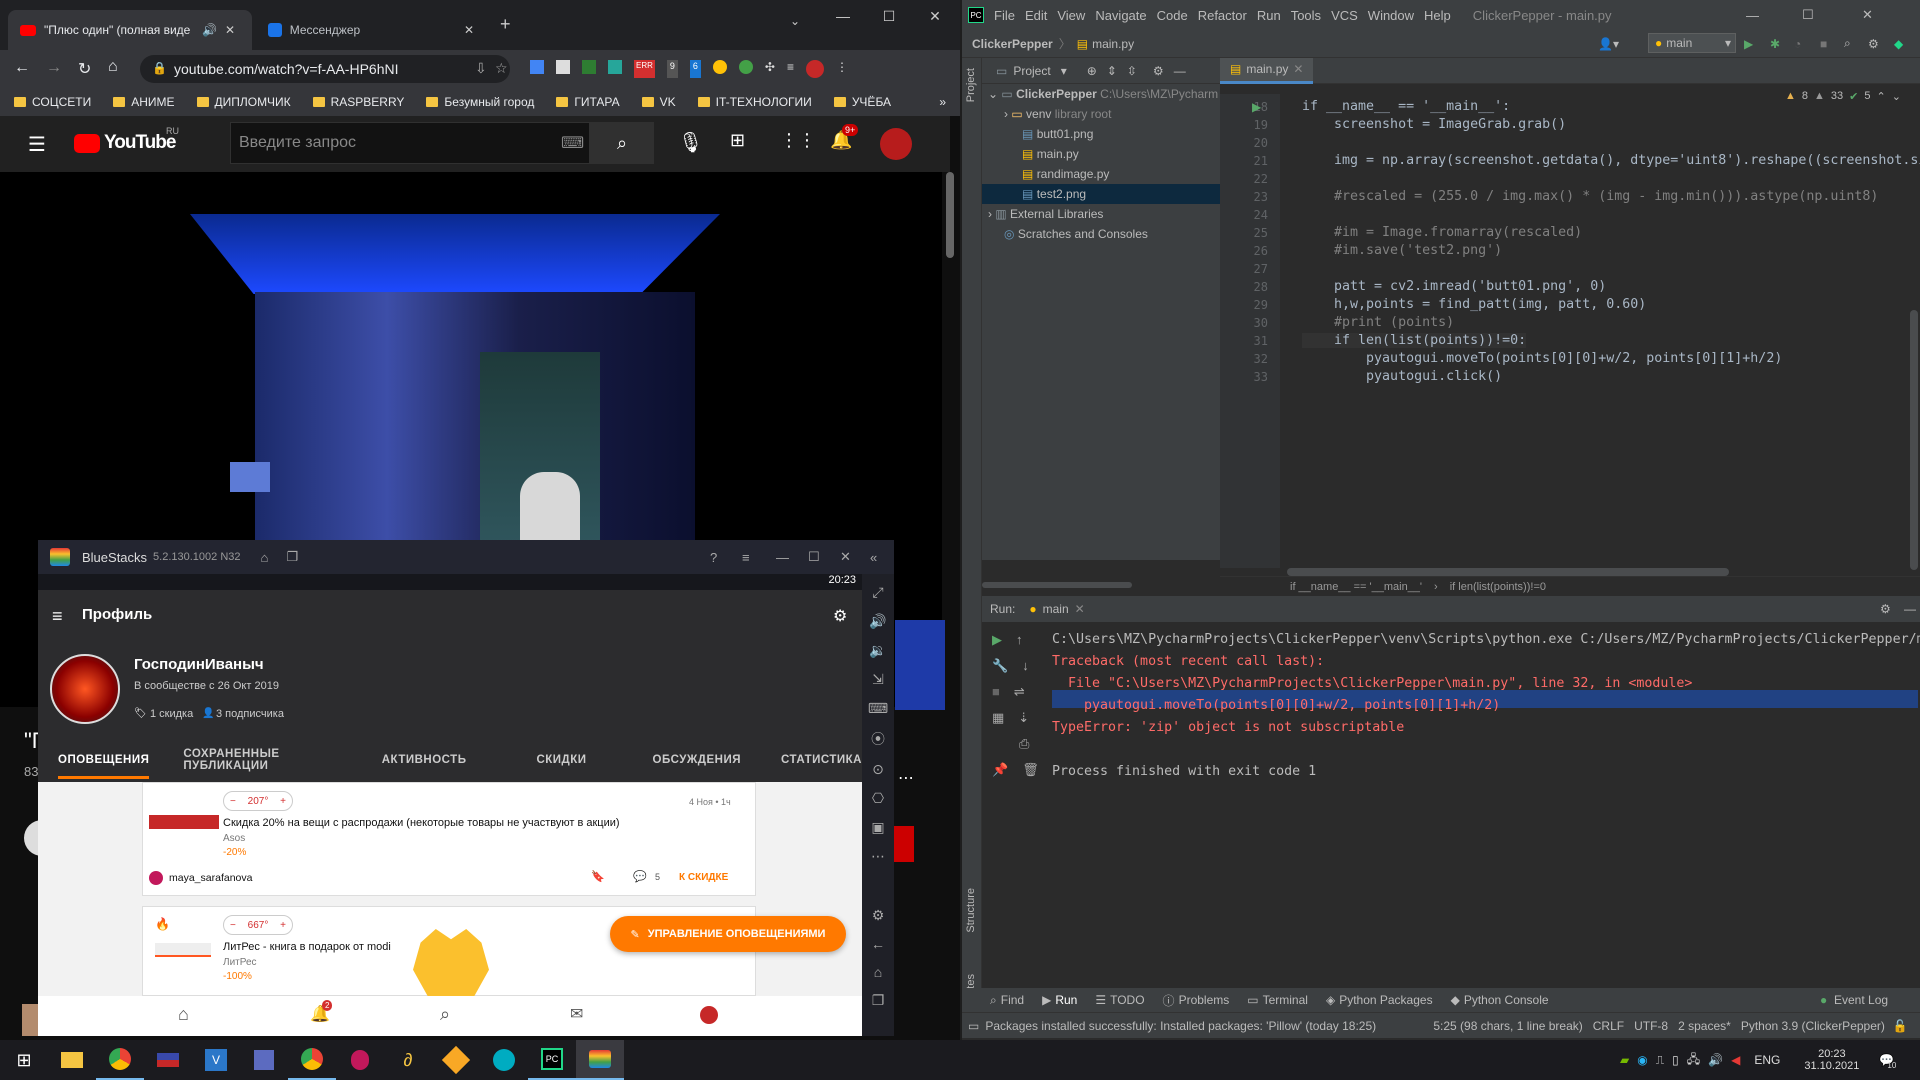 The width and height of the screenshot is (1920, 1080). Describe the element at coordinates (903, 844) in the screenshot. I see `subscribe-button` at that location.